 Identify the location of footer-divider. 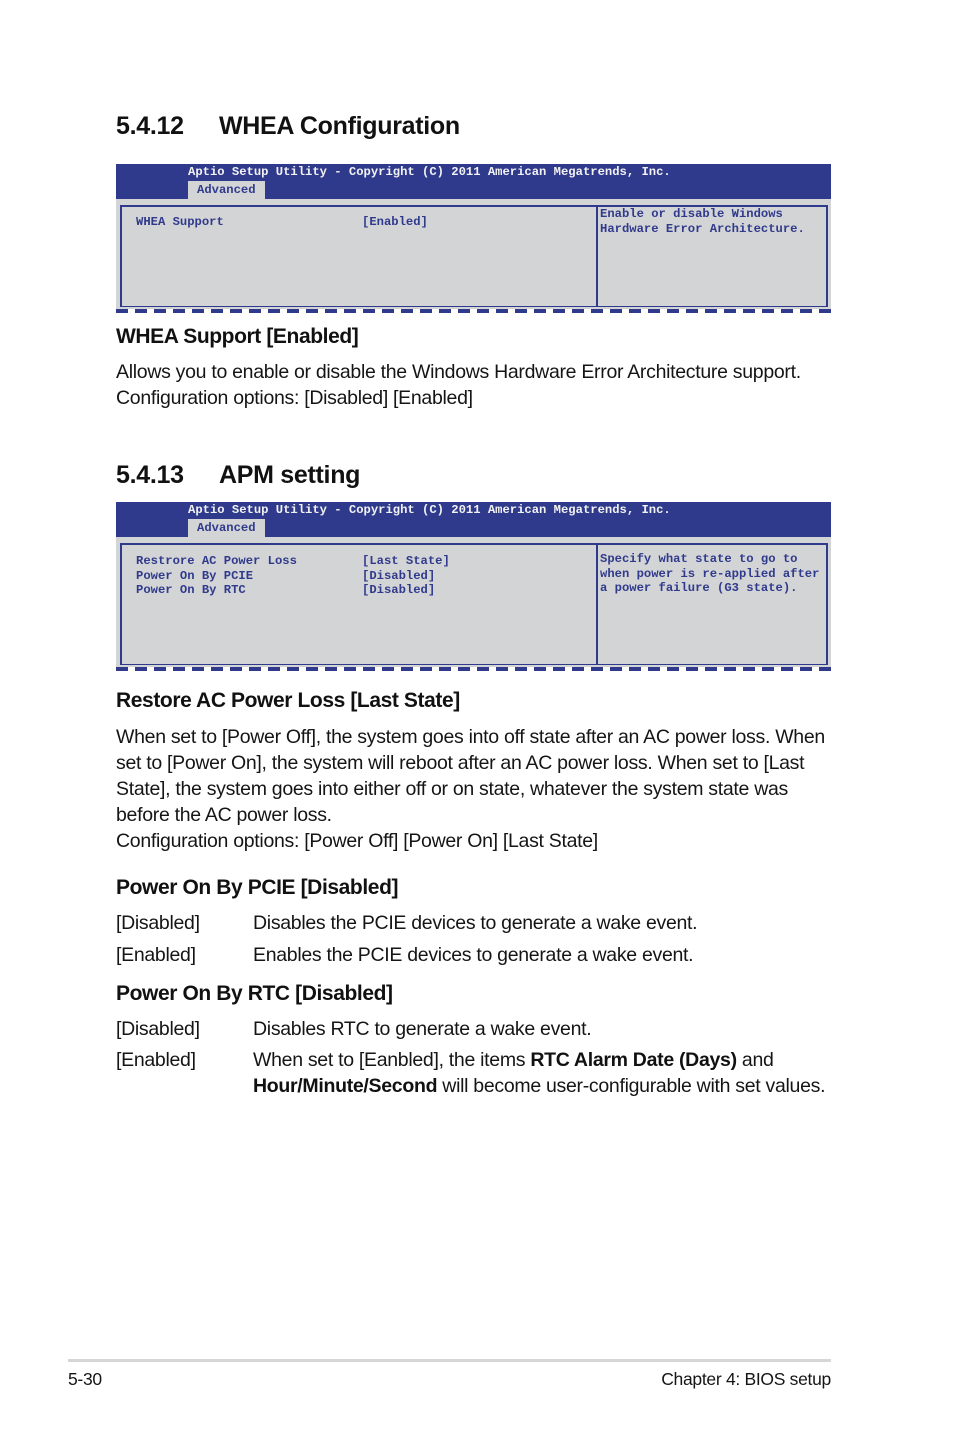
(449, 1360).